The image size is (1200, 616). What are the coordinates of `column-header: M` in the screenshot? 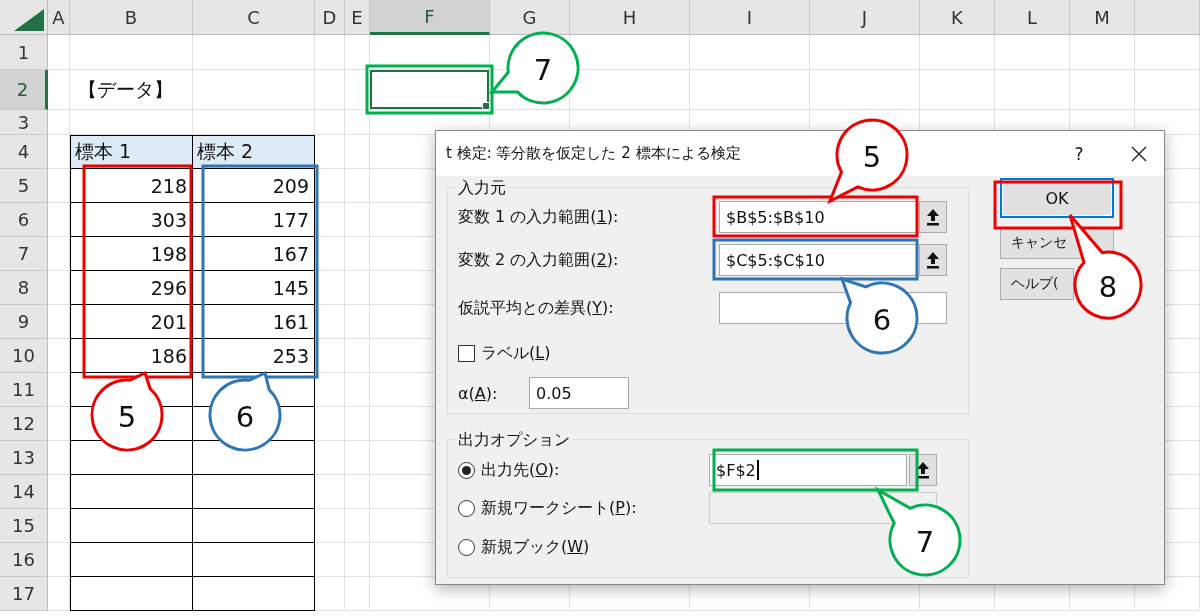 It's located at (1102, 17).